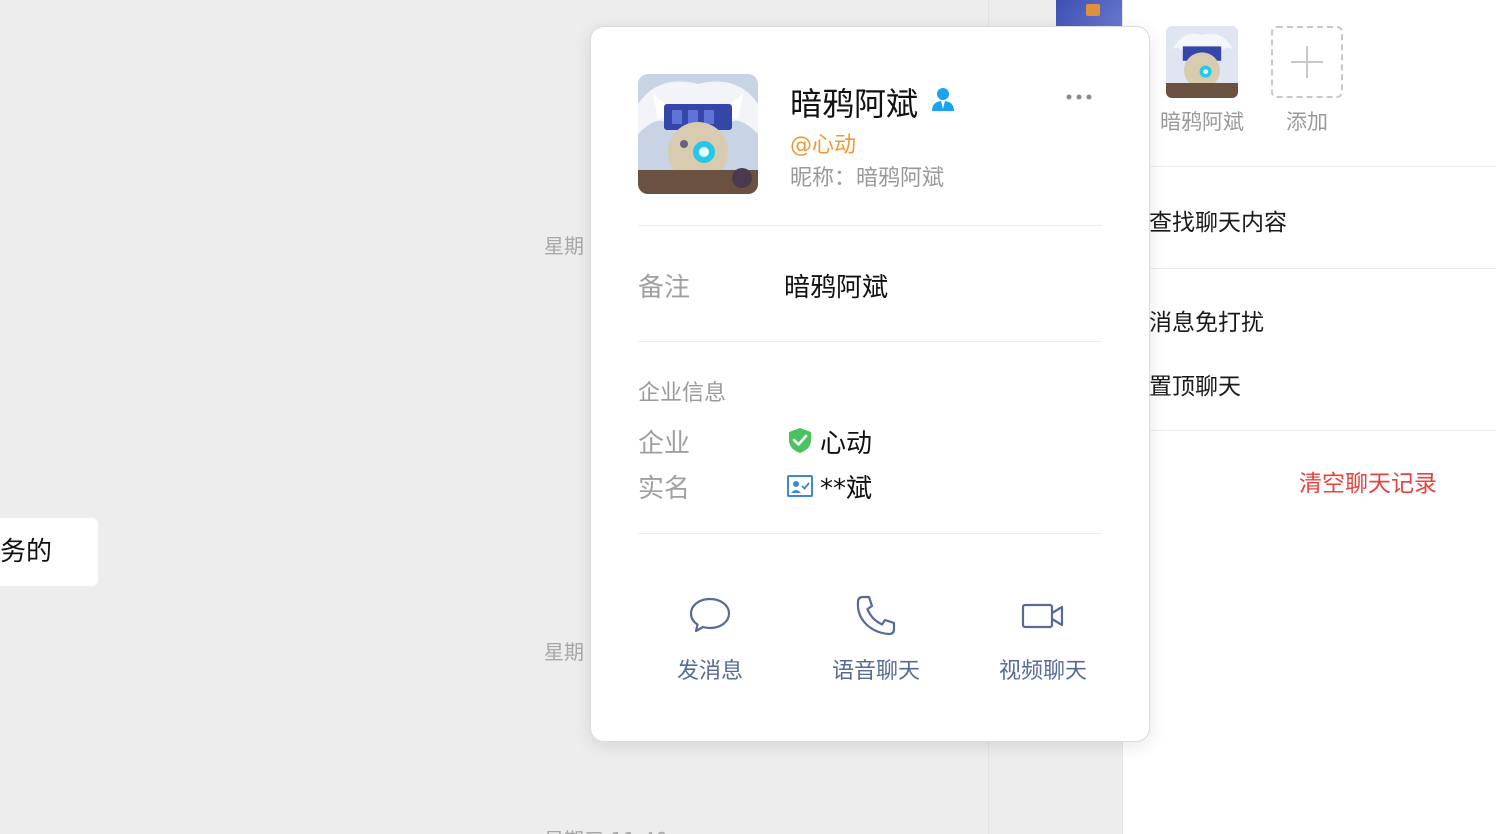 The image size is (1496, 834). I want to click on member-item: 暗鸦阿斌, so click(1202, 81).